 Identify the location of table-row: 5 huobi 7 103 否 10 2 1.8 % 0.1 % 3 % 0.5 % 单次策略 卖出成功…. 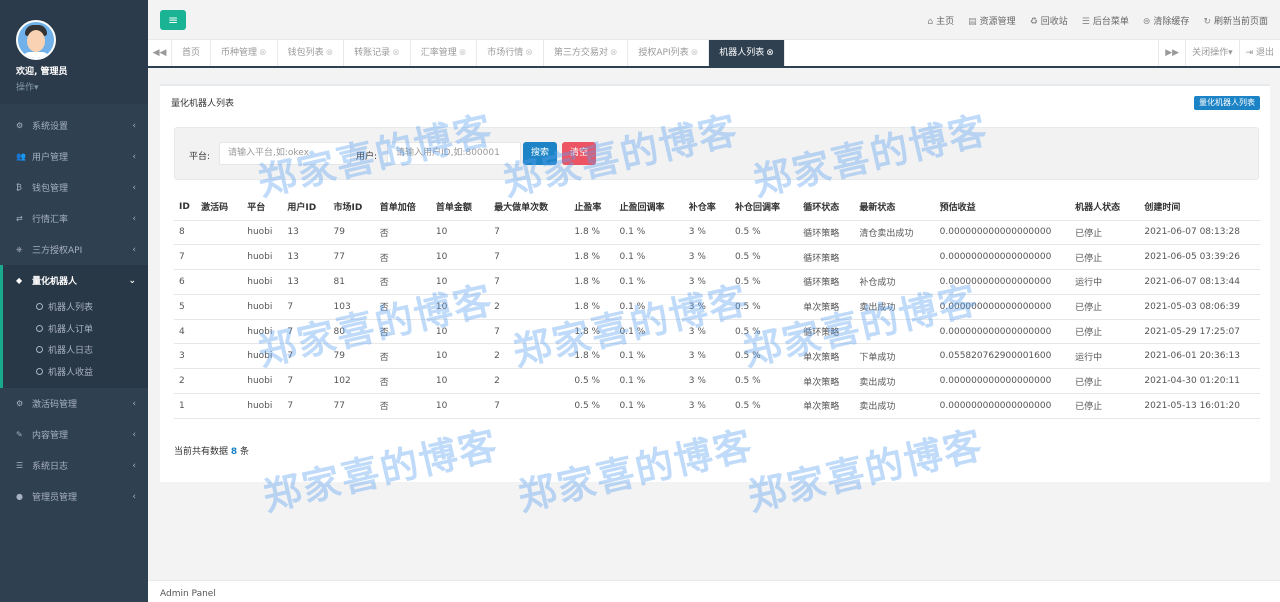
(717, 307).